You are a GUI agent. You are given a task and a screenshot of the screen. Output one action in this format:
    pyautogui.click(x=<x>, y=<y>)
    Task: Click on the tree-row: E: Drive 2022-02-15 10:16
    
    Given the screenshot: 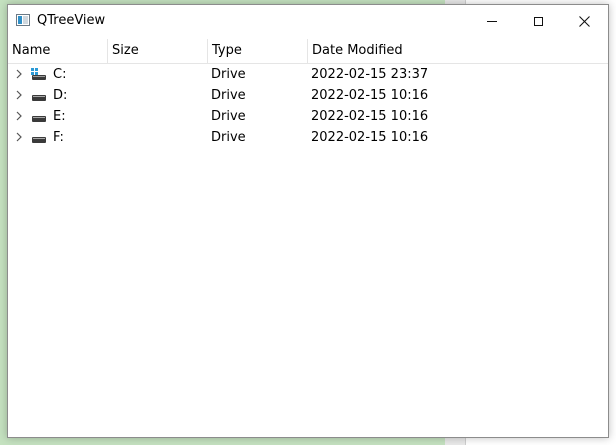 What is the action you would take?
    pyautogui.click(x=308, y=116)
    